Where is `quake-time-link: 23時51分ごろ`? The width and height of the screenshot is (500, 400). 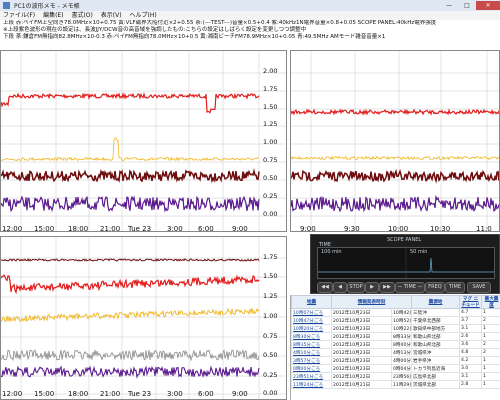 quake-time-link: 23時51分ごろ is located at coordinates (311, 376).